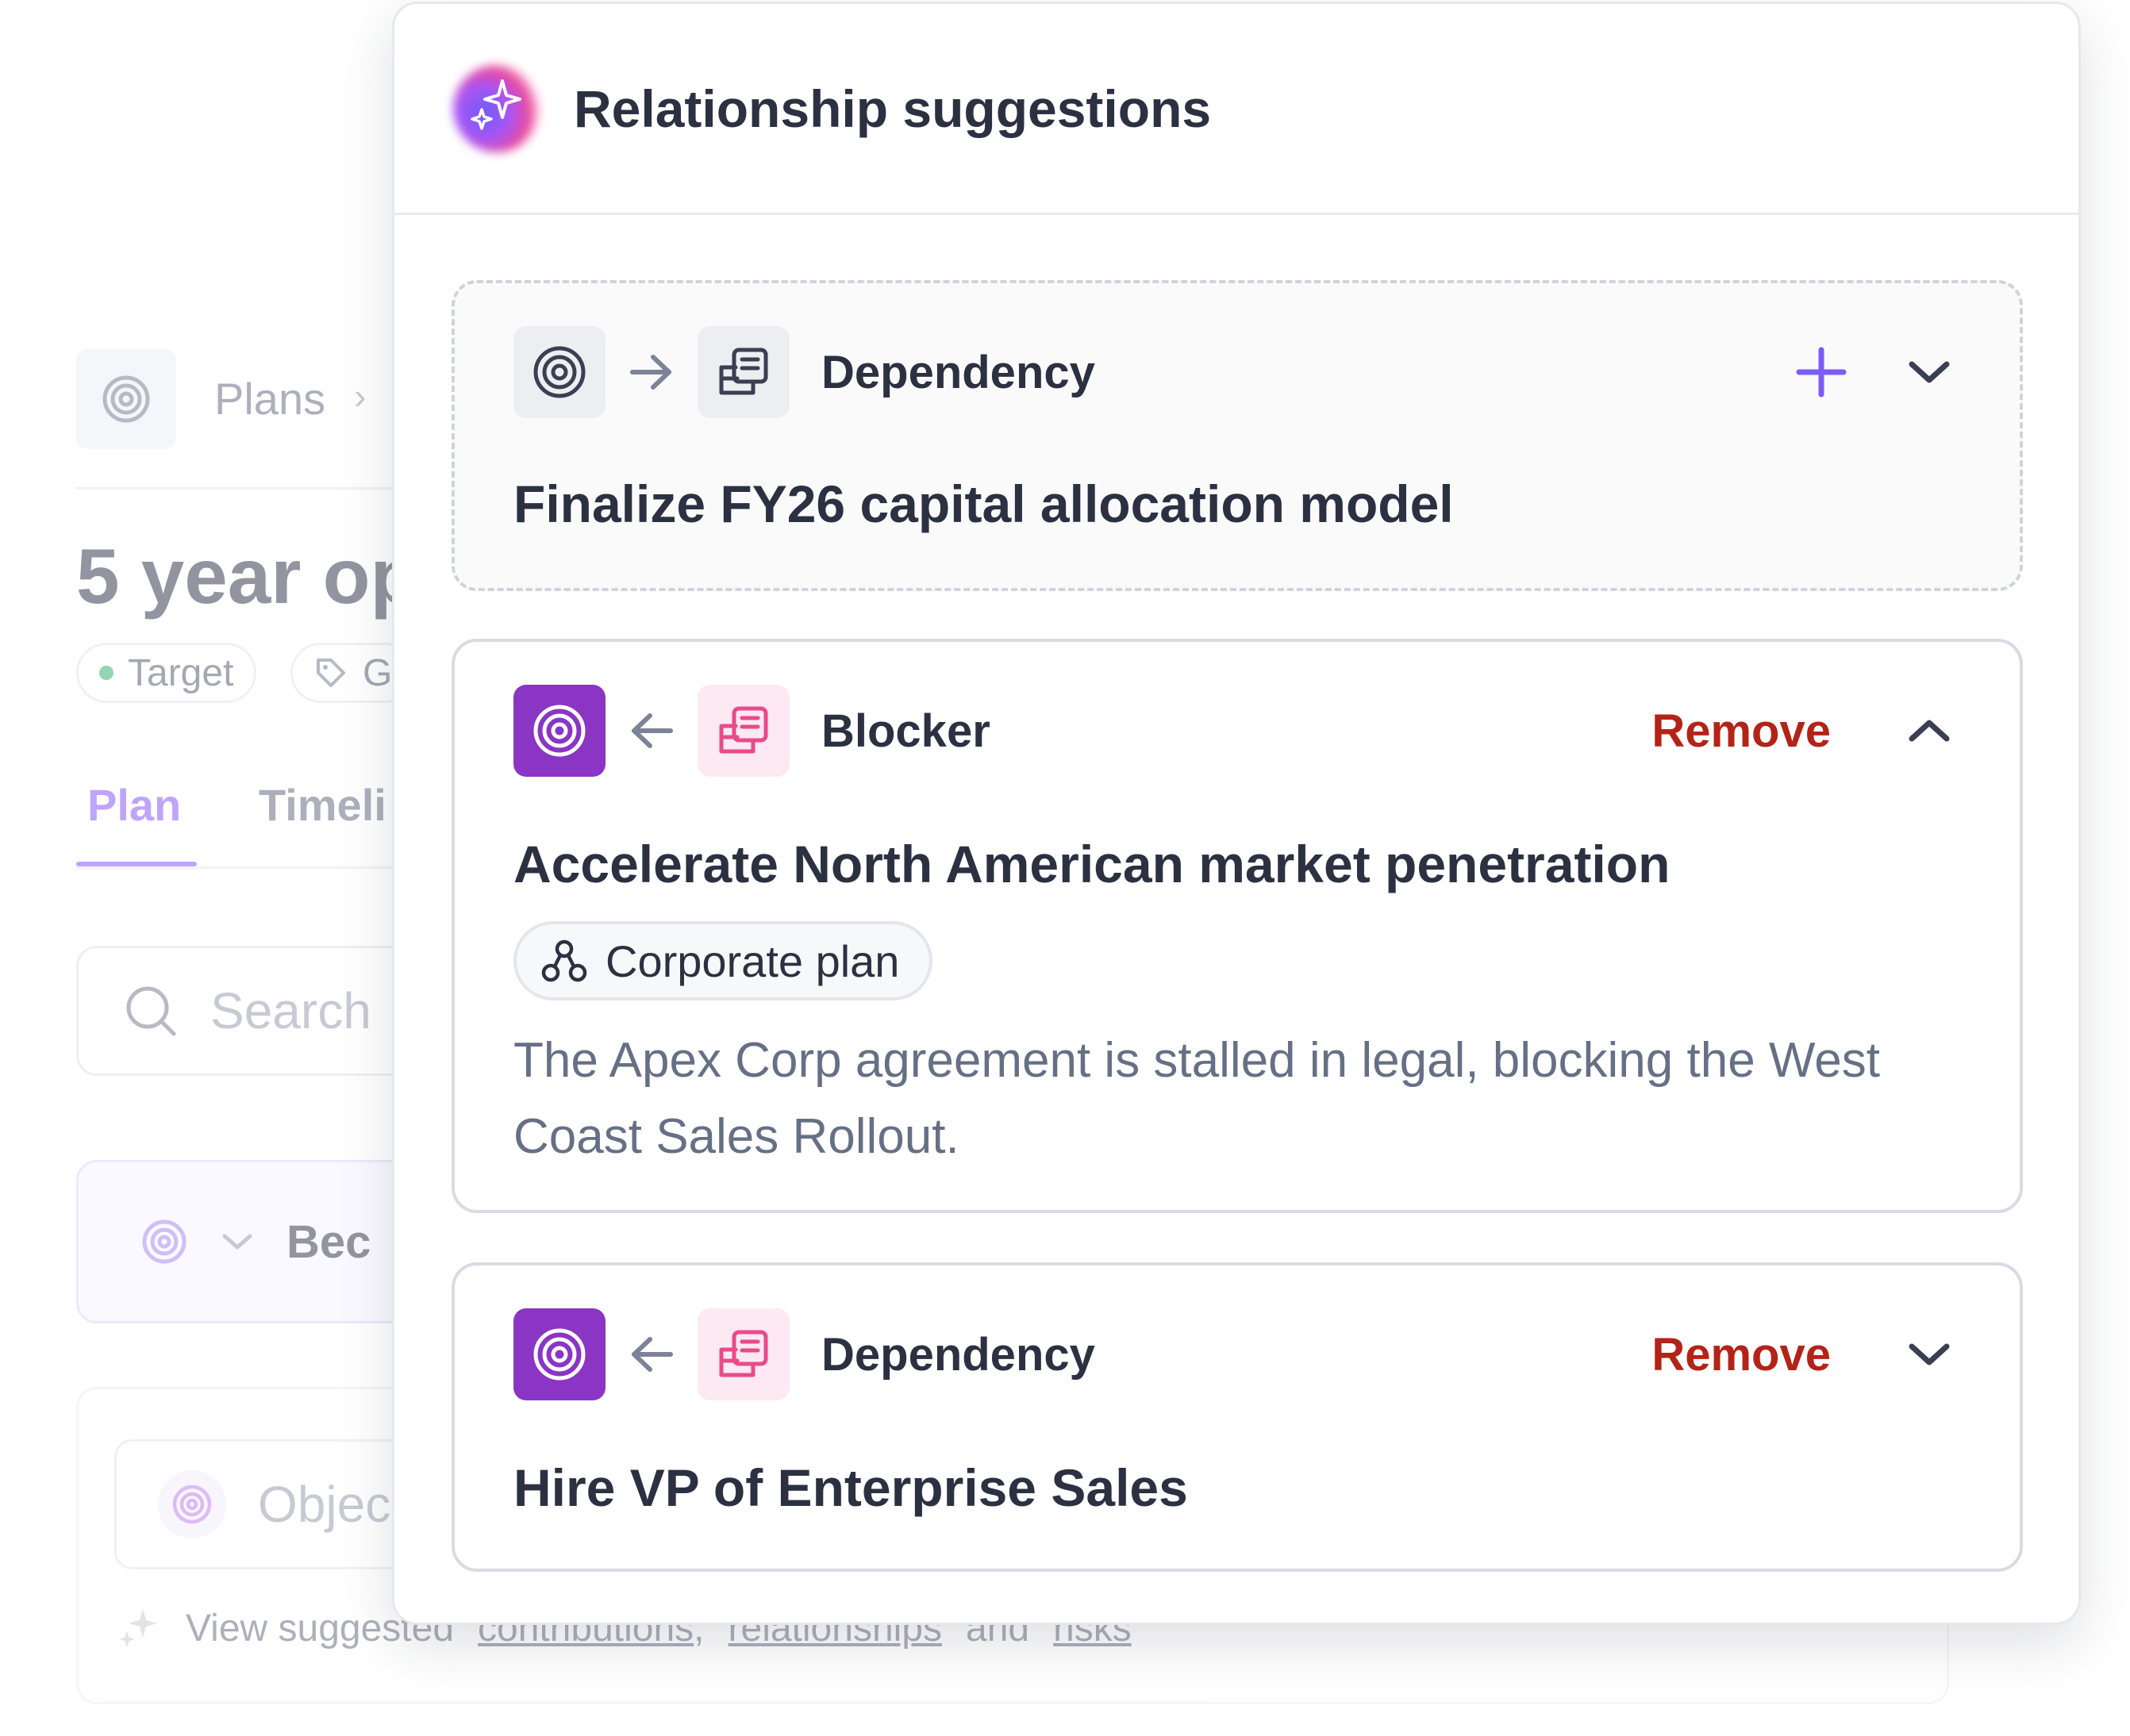  What do you see at coordinates (106, 673) in the screenshot?
I see `status-dot-icon` at bounding box center [106, 673].